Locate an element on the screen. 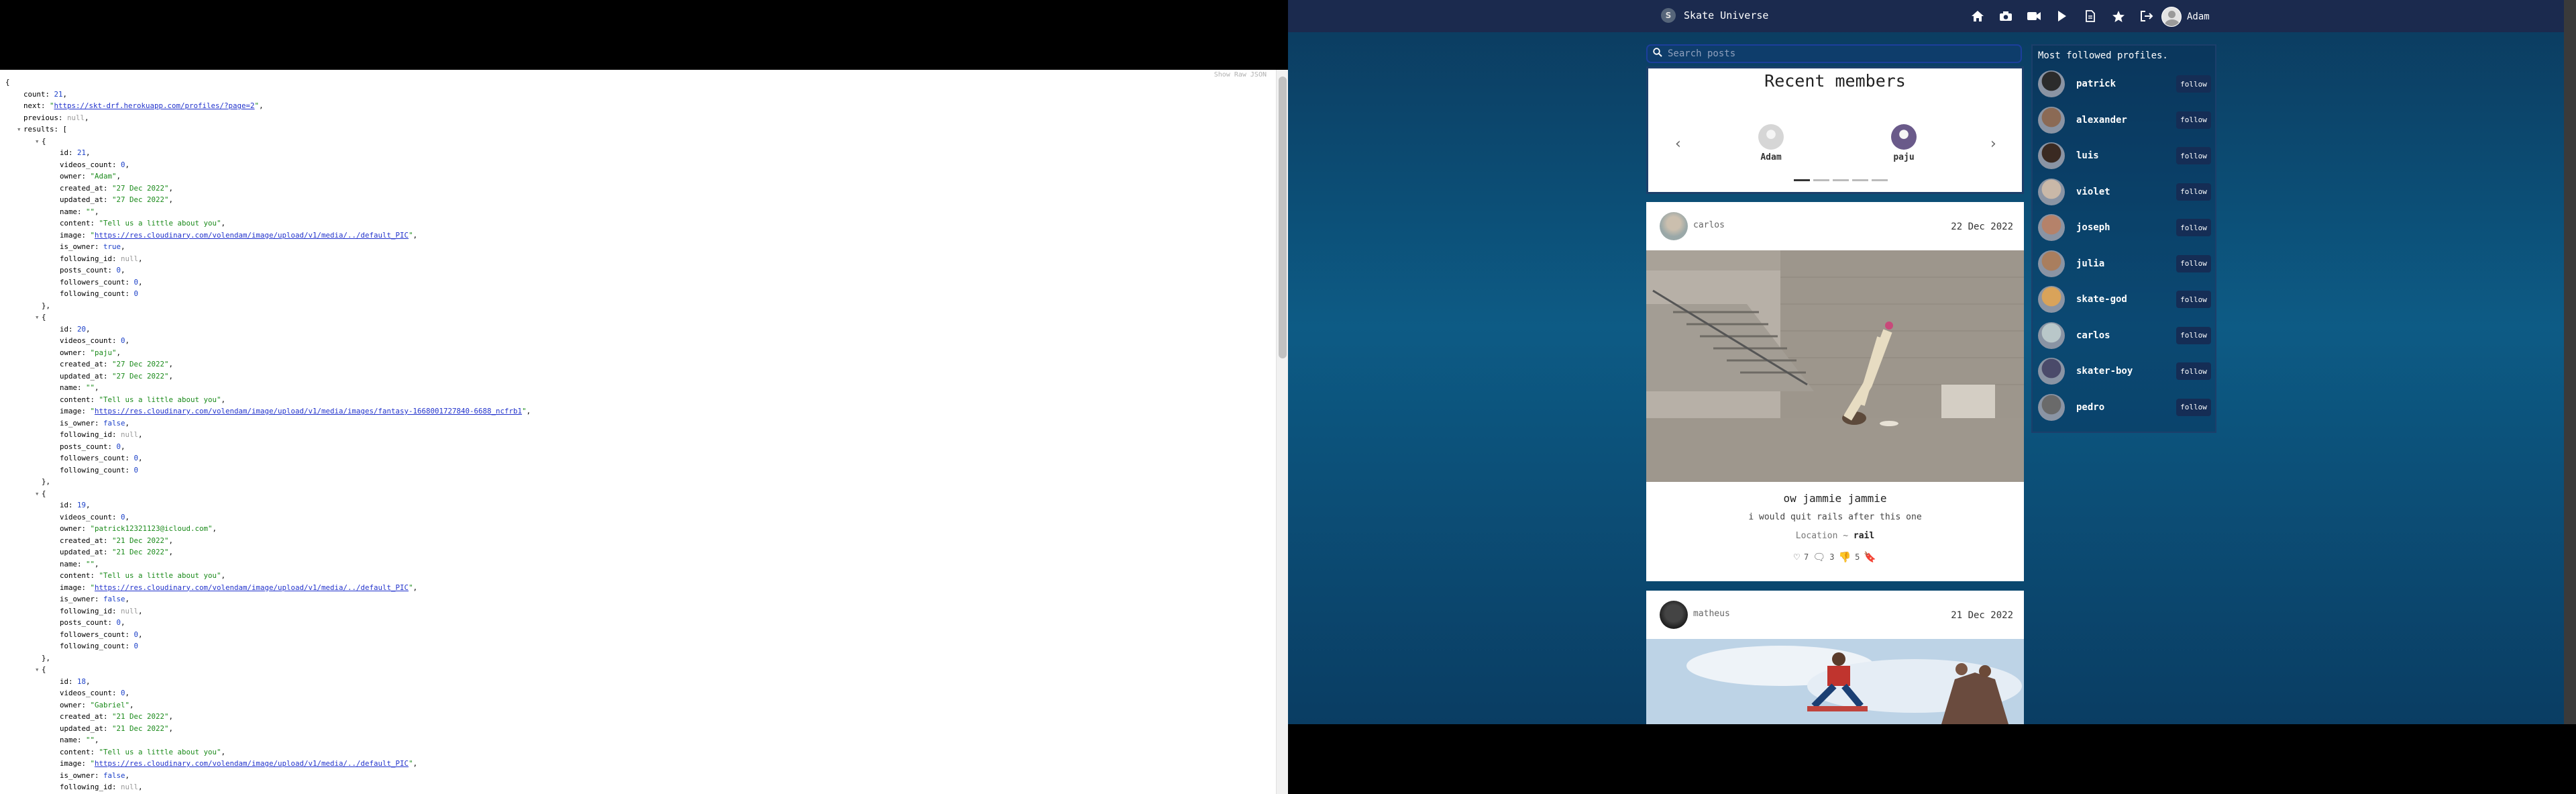 This screenshot has width=2576, height=794. profile-row: alexander follow is located at coordinates (2124, 120).